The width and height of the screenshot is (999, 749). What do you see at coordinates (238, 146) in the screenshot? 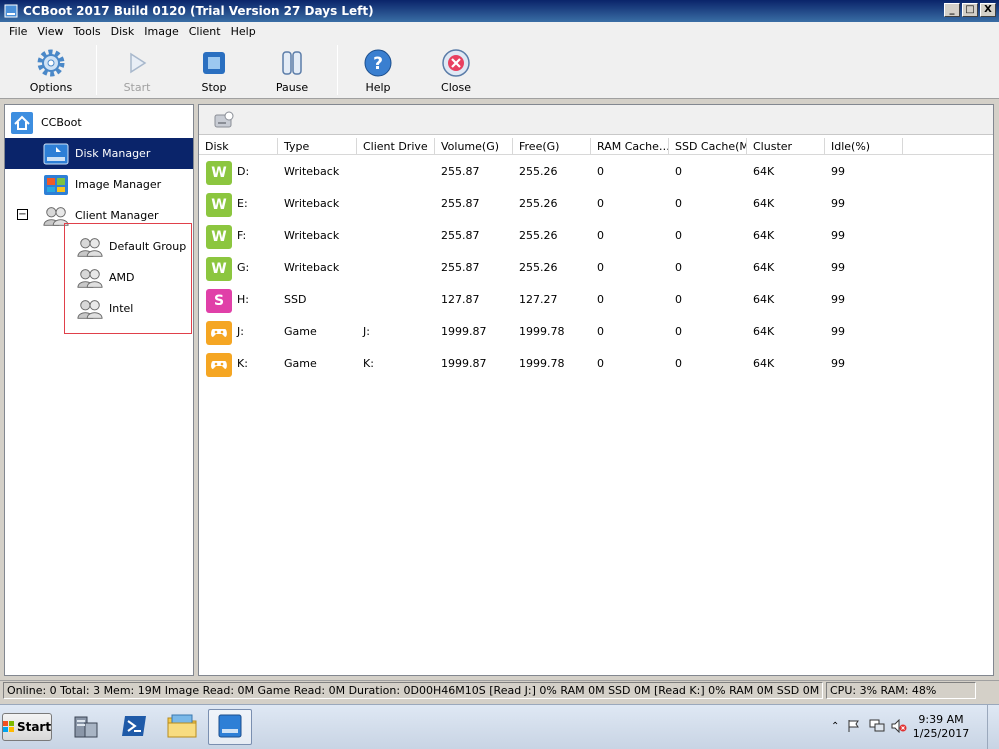
I see `col-disk: Disk` at bounding box center [238, 146].